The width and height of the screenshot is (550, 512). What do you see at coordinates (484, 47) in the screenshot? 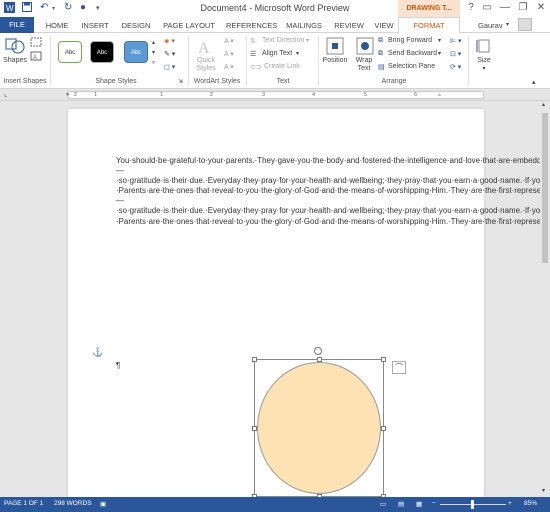
I see `size-icon` at bounding box center [484, 47].